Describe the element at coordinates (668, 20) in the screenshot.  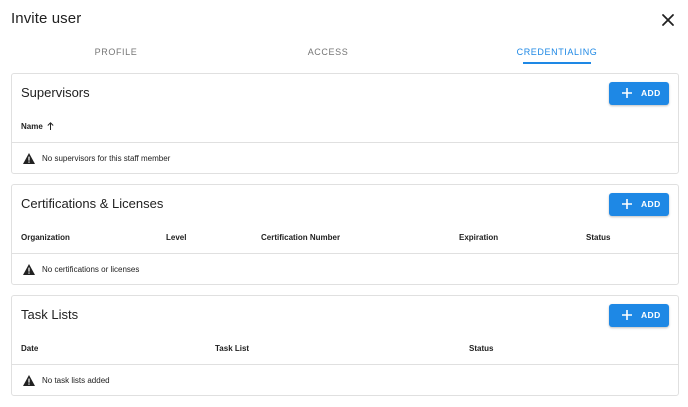
I see `close-icon` at that location.